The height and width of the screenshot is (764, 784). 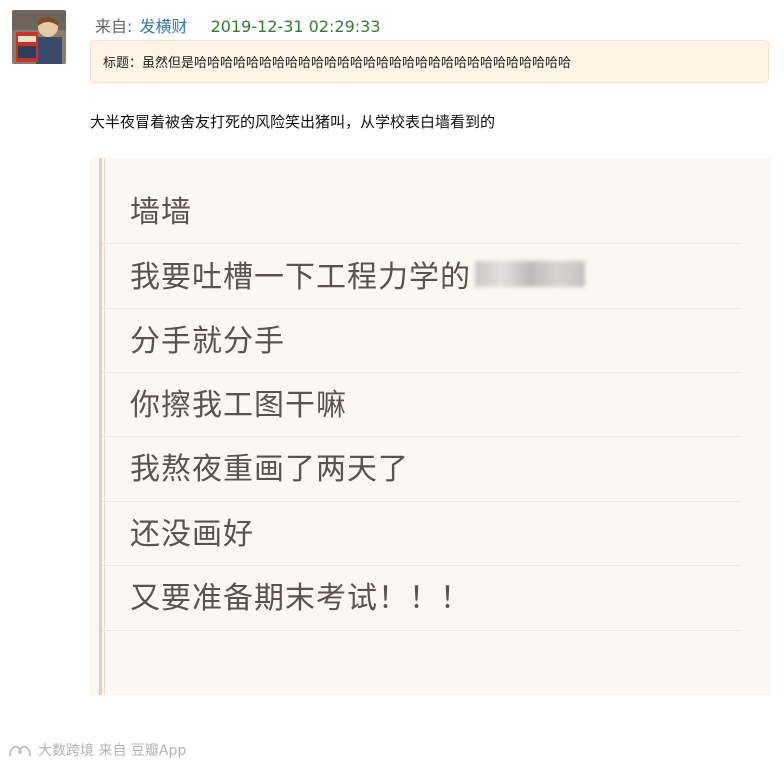 What do you see at coordinates (295, 26) in the screenshot?
I see `post-timestamp: 2019-12-31 02:29:33` at bounding box center [295, 26].